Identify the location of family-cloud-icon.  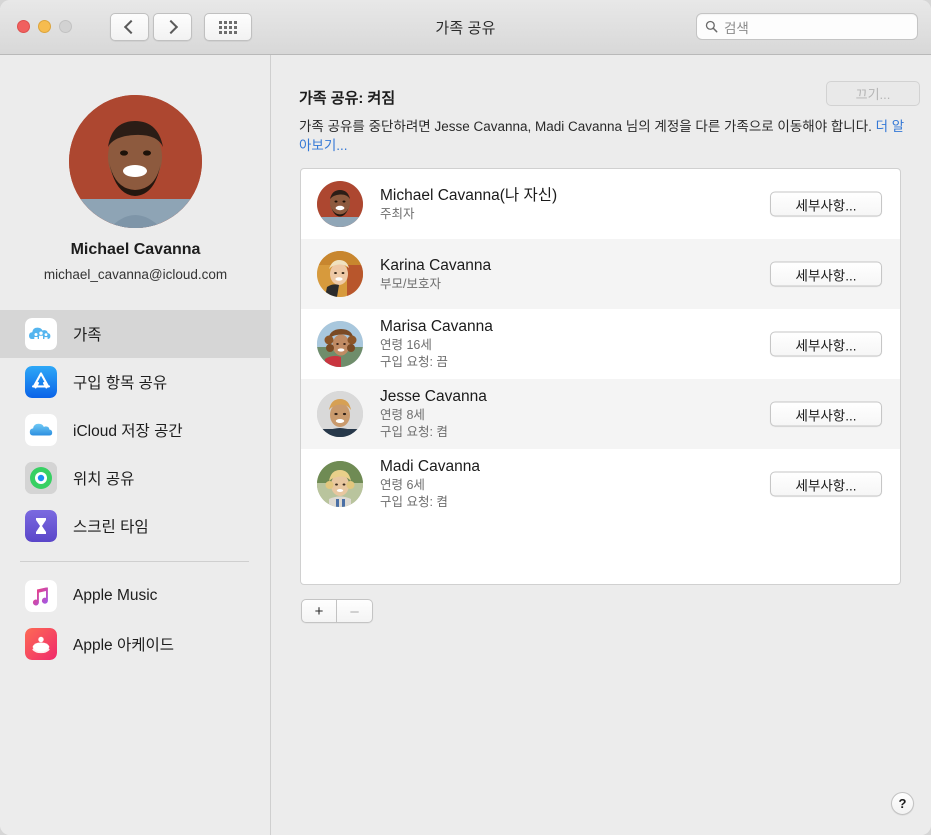
(41, 334).